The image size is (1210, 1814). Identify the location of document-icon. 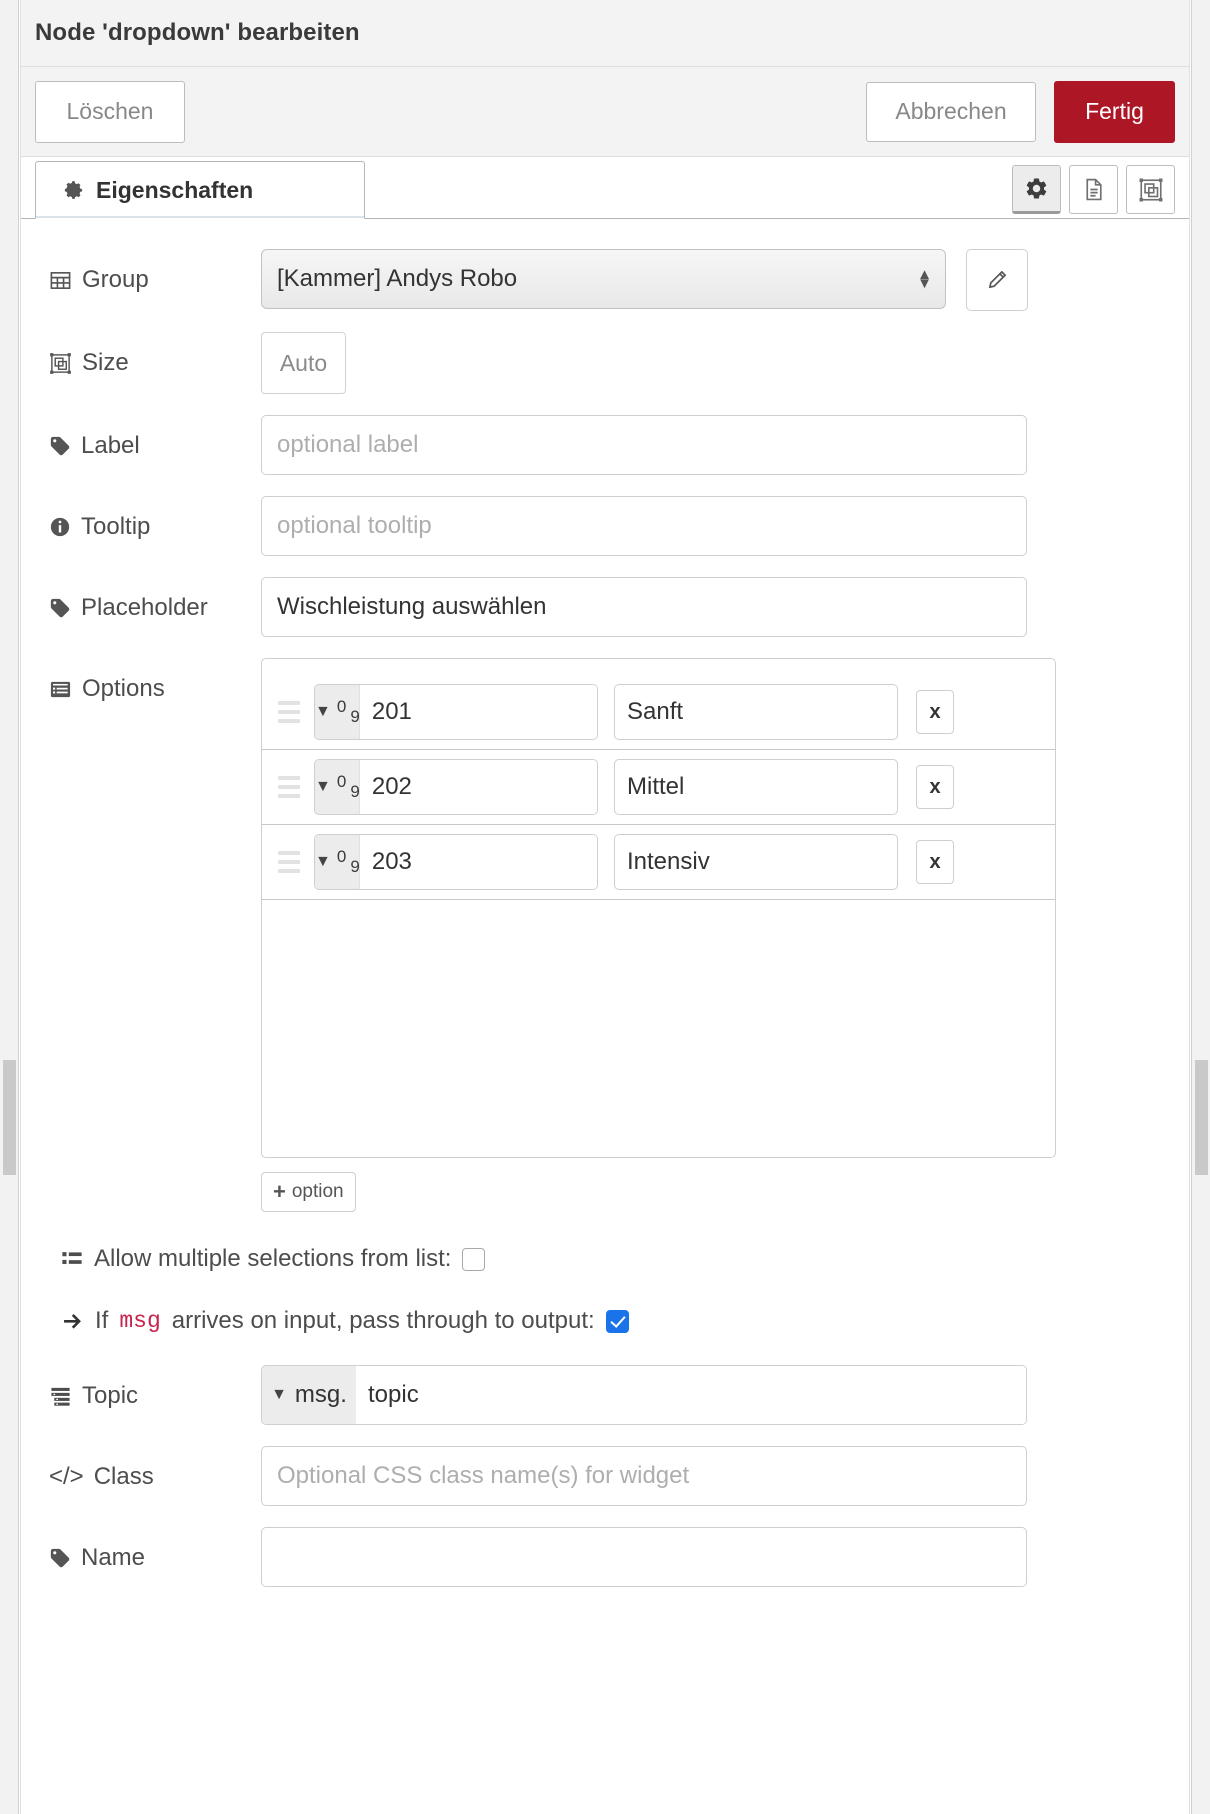
(1093, 189).